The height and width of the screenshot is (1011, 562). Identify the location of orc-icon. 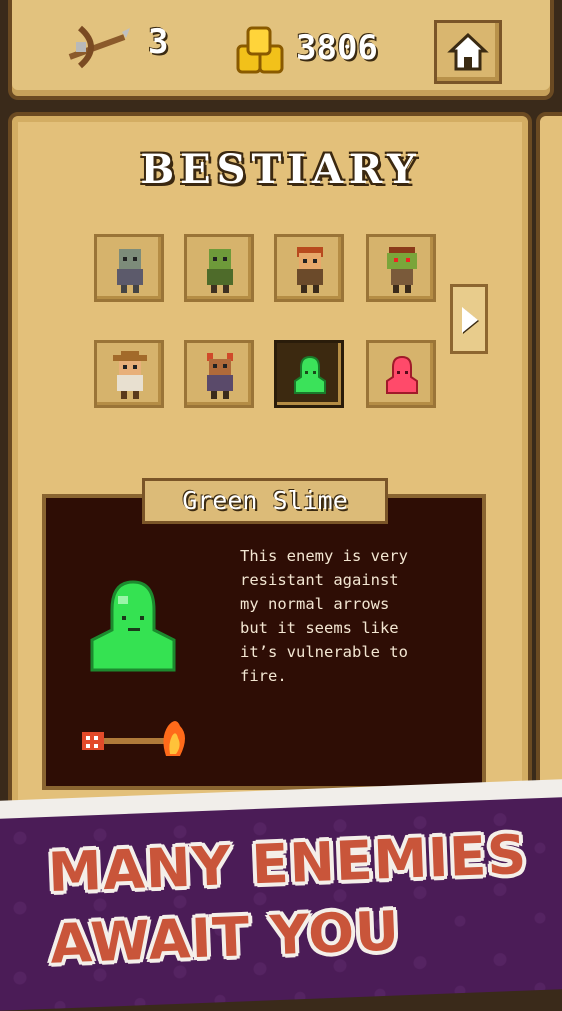
(220, 271).